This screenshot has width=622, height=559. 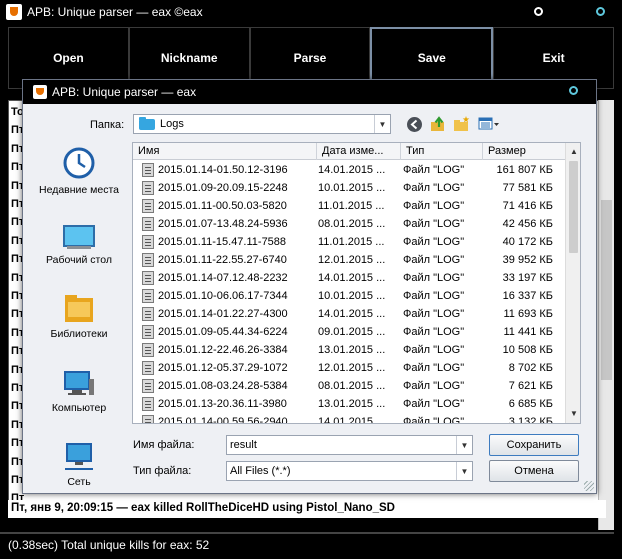 What do you see at coordinates (79, 392) in the screenshot?
I see `place-computer: Компьютер` at bounding box center [79, 392].